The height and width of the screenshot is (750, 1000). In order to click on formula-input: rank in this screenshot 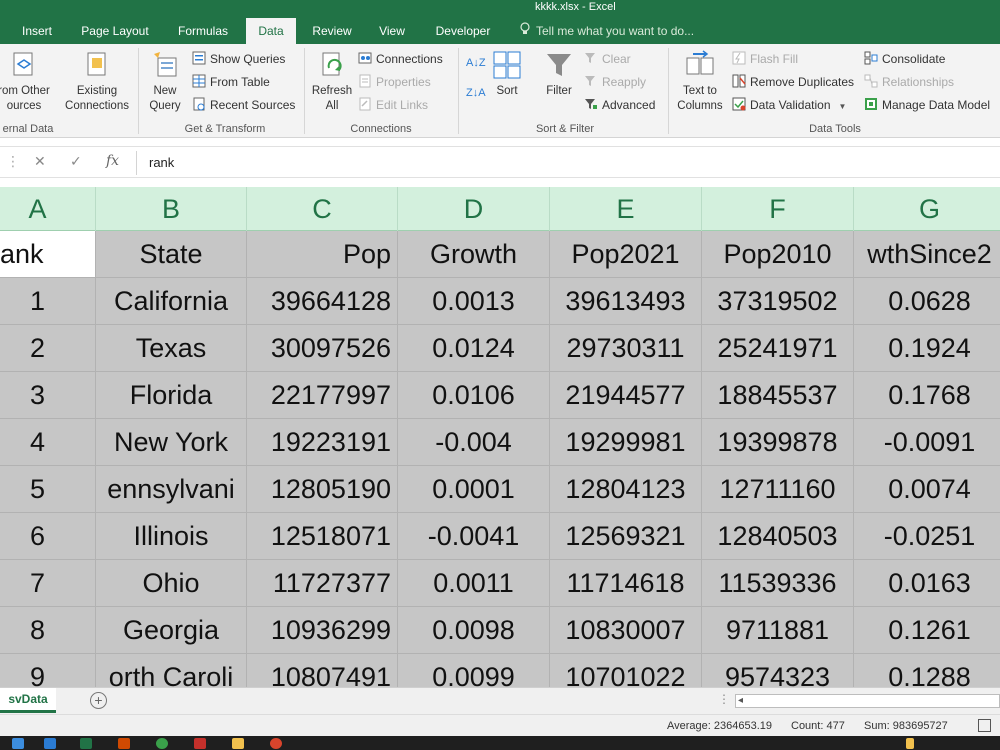, I will do `click(568, 163)`.